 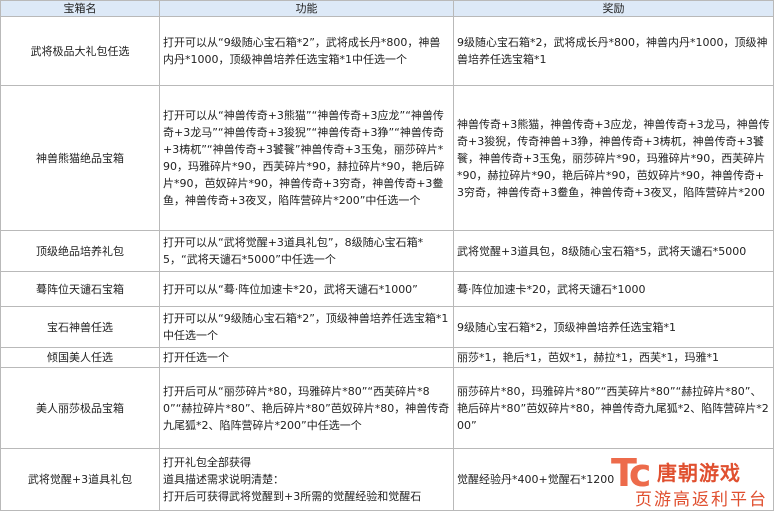 What do you see at coordinates (306, 357) in the screenshot?
I see `chest-function: 打开任选一个` at bounding box center [306, 357].